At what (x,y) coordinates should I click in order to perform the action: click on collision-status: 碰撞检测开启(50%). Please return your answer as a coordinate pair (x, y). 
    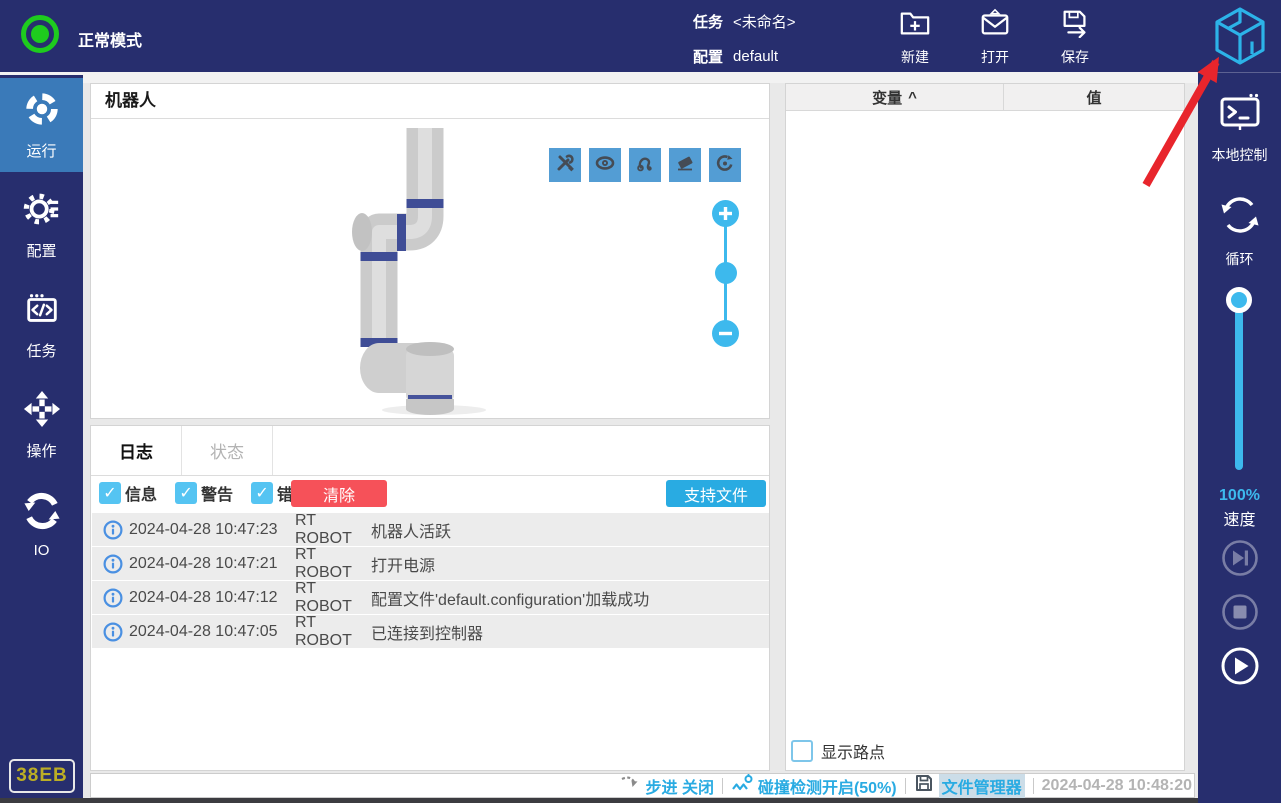
    Looking at the image, I should click on (814, 785).